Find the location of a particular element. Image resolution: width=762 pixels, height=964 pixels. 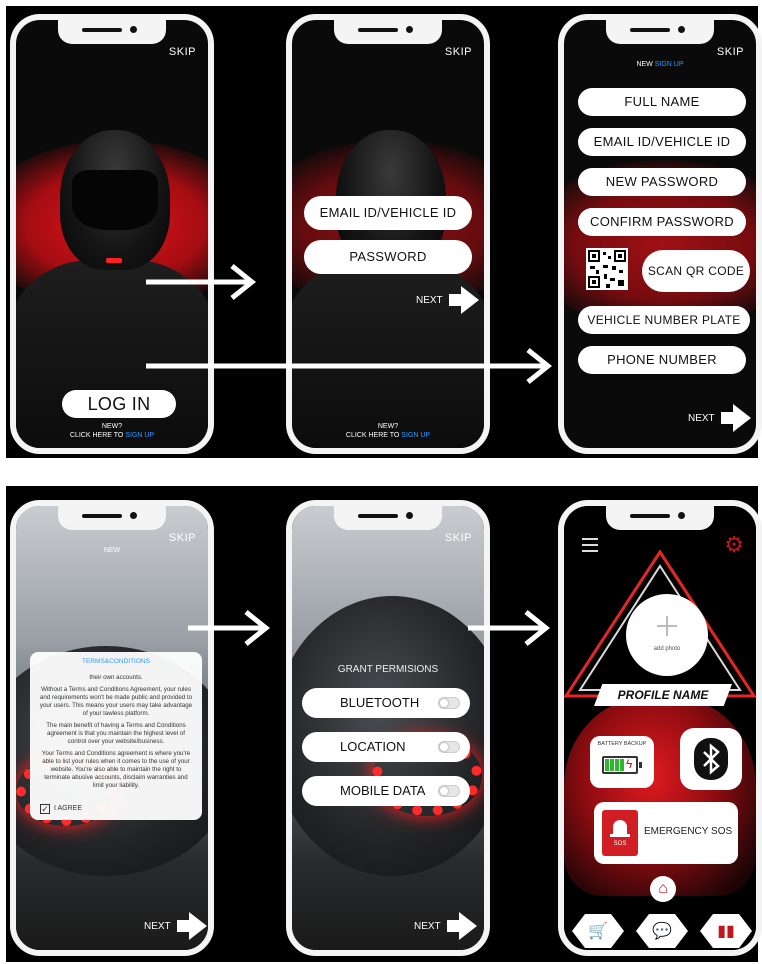

agree-label: I AGREE is located at coordinates (68, 808).